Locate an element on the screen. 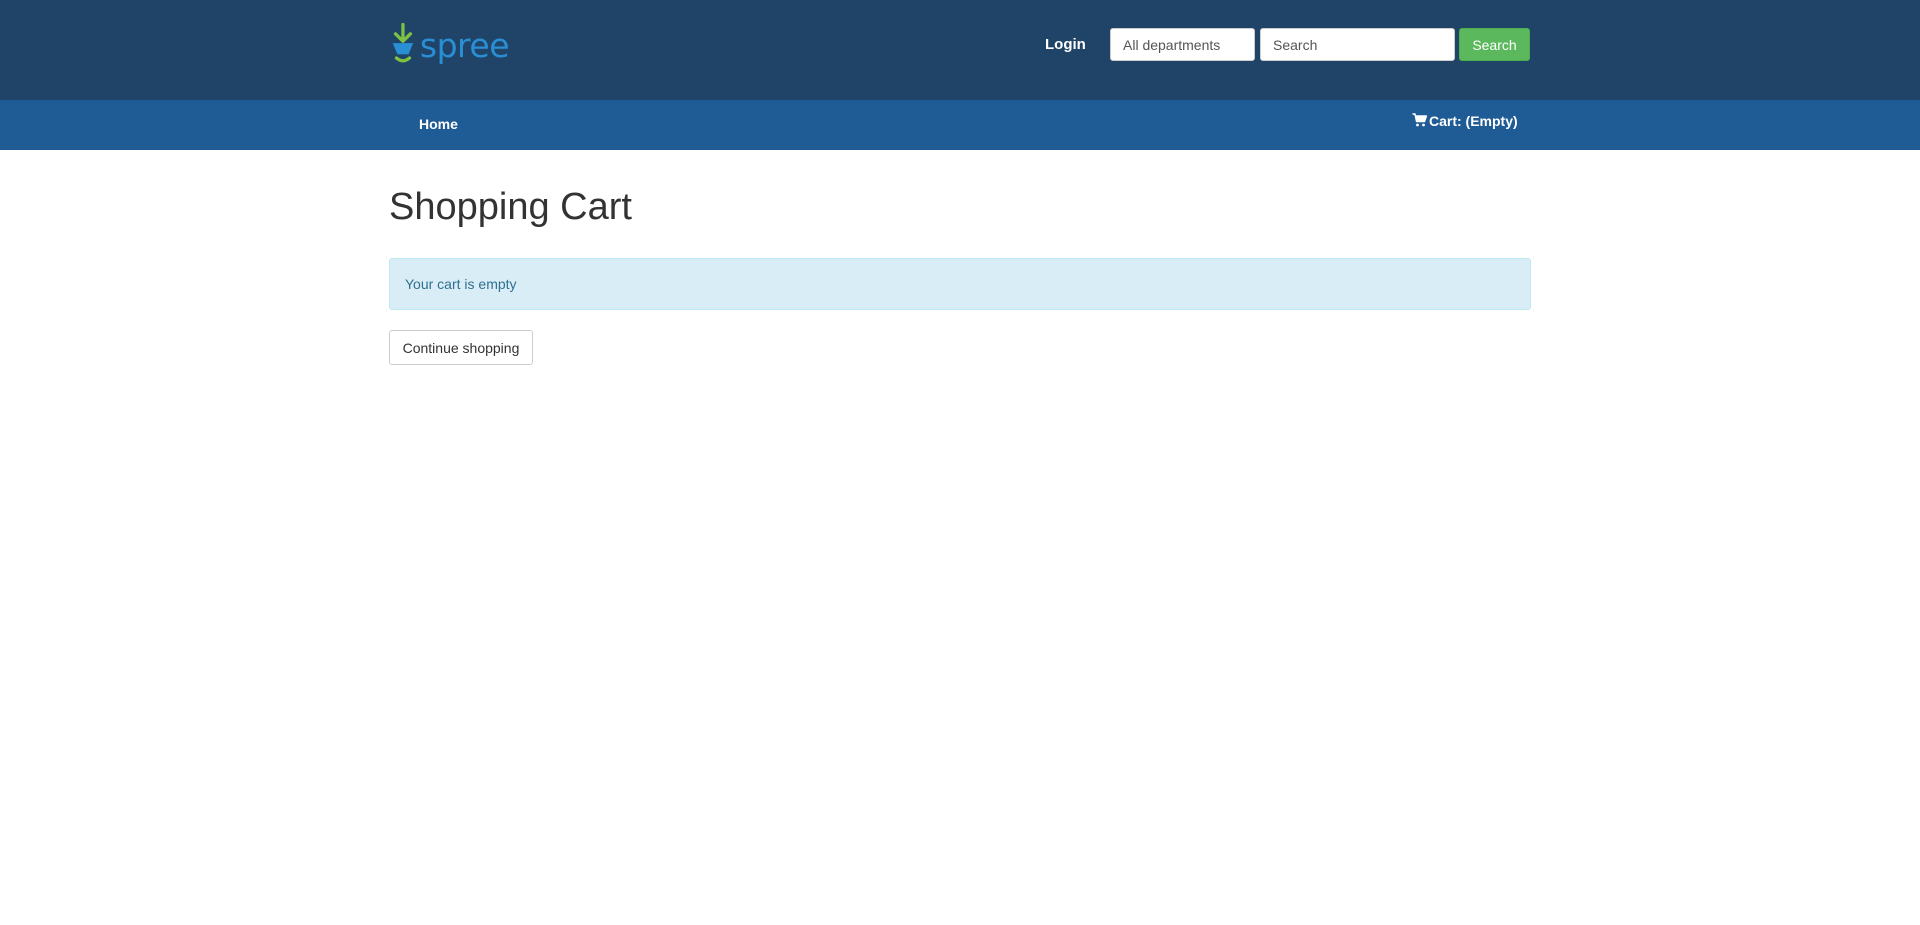  department-select-value: All departments is located at coordinates (1172, 44).